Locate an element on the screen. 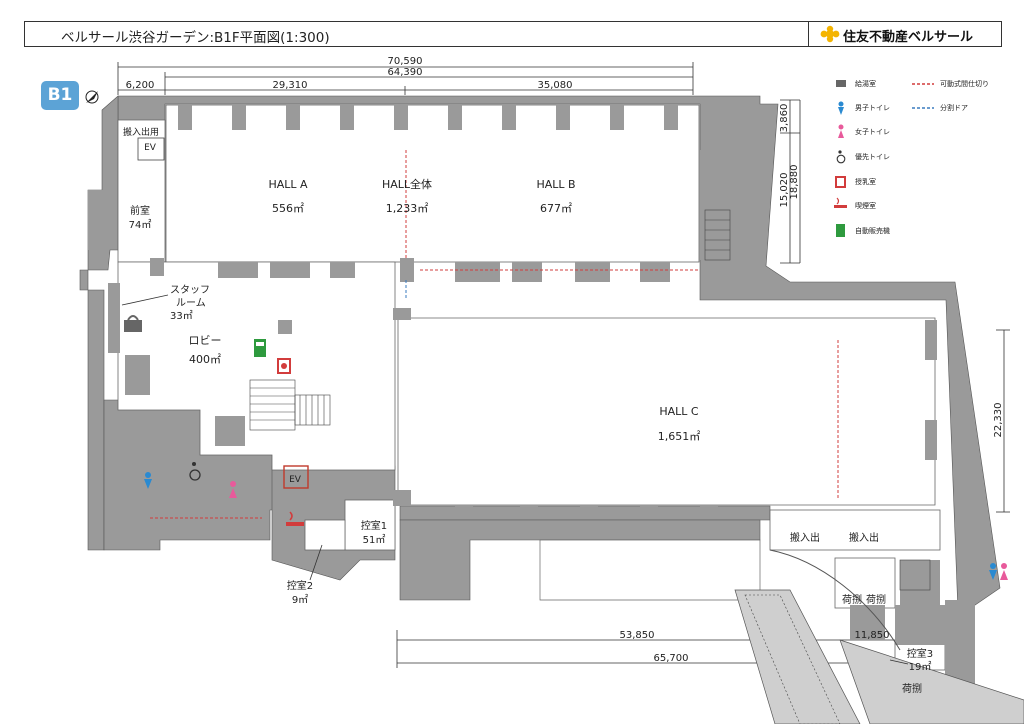  legend-mens-toilet-icon is located at coordinates (841, 108).